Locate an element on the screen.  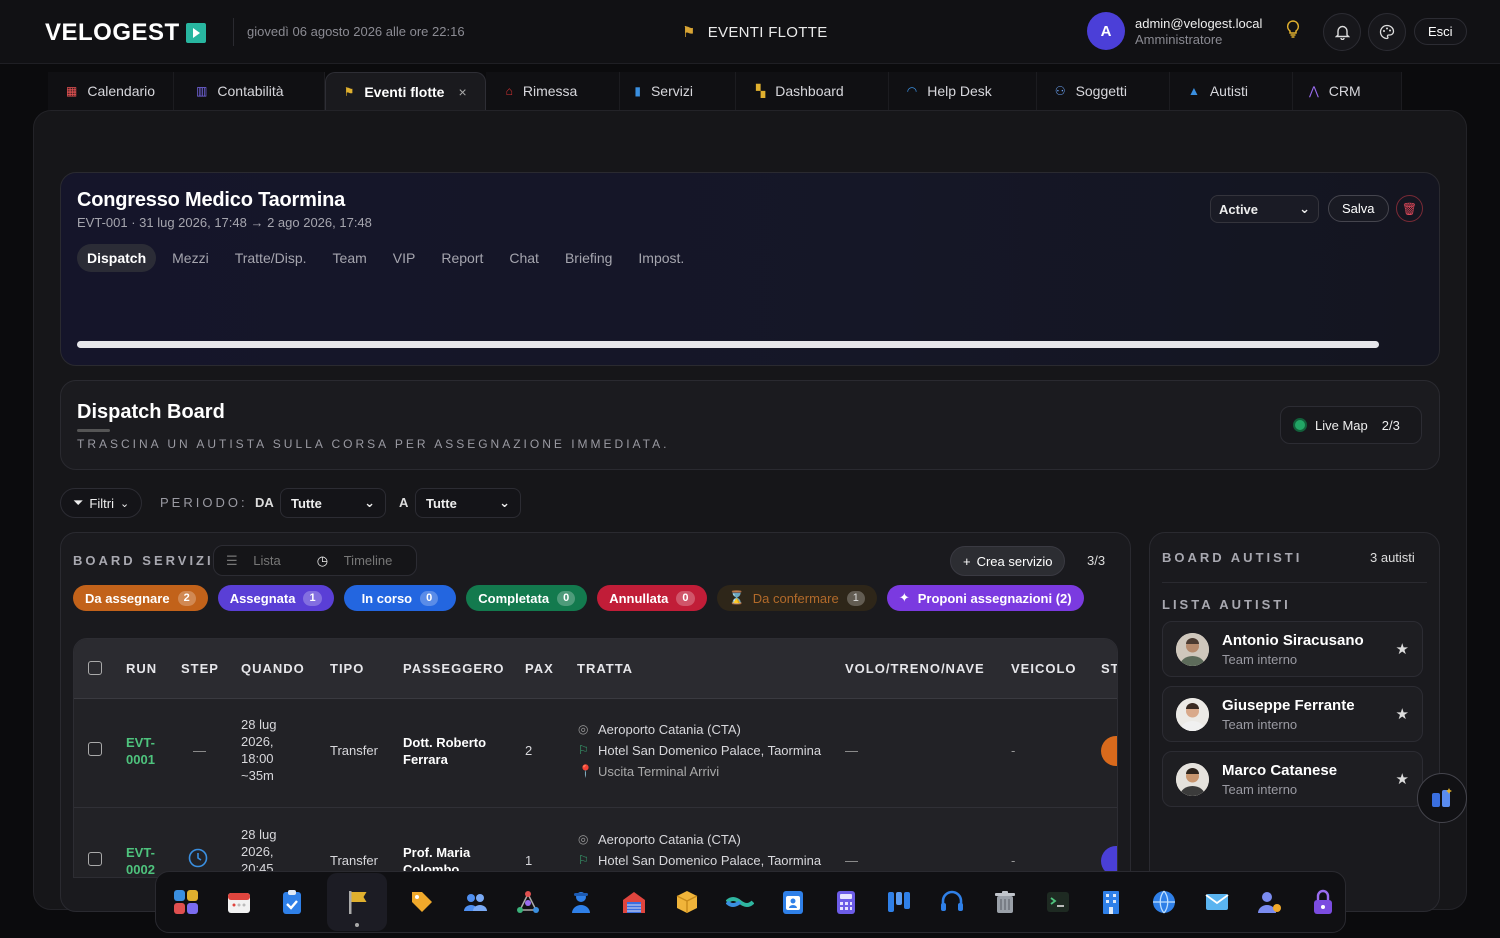
dock-driver-icon is located at coordinates (581, 902).